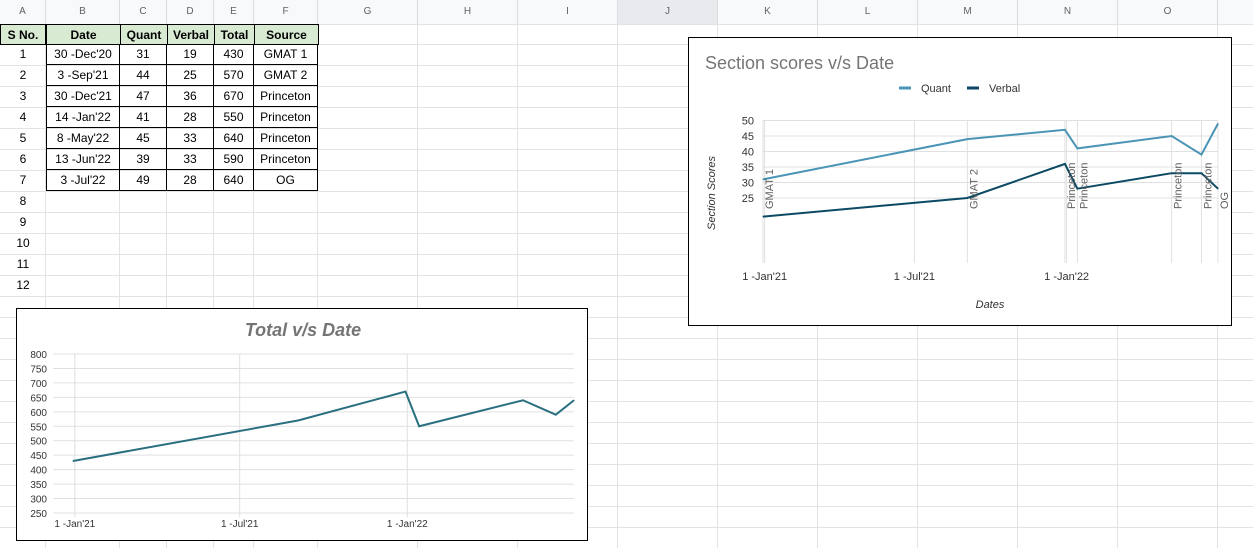  Describe the element at coordinates (83, 138) in the screenshot. I see `table-cell: 8 -May'22` at that location.